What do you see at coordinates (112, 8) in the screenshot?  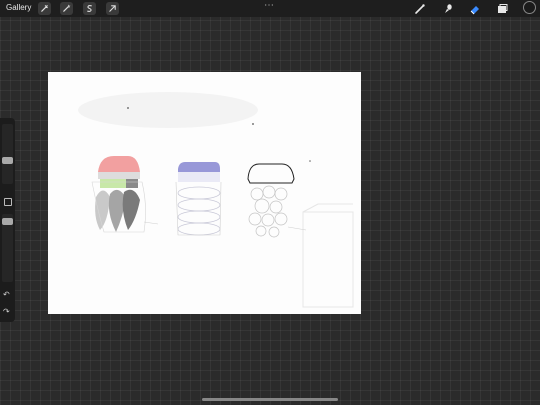 I see `transform-arrow-icon` at bounding box center [112, 8].